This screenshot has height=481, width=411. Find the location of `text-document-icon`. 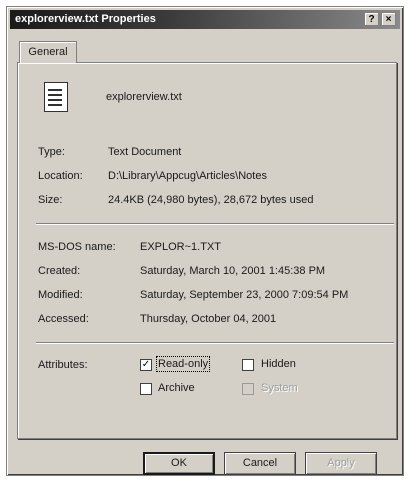

text-document-icon is located at coordinates (56, 97).